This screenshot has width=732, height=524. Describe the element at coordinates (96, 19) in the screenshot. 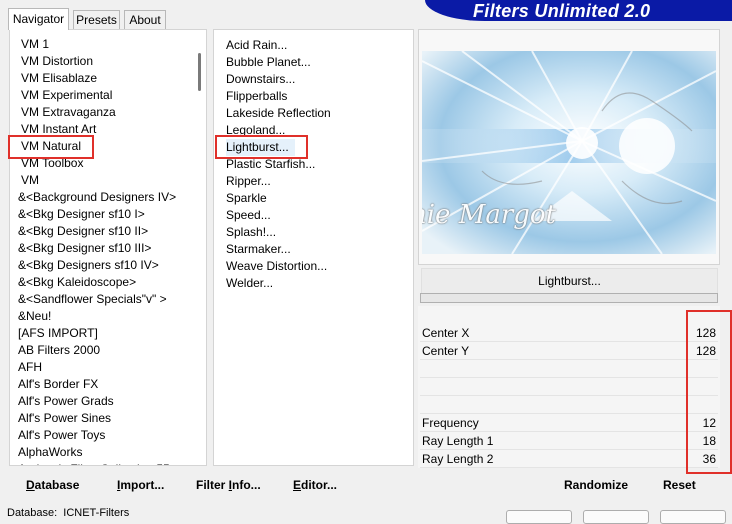

I see `tab-presets: Presets` at that location.